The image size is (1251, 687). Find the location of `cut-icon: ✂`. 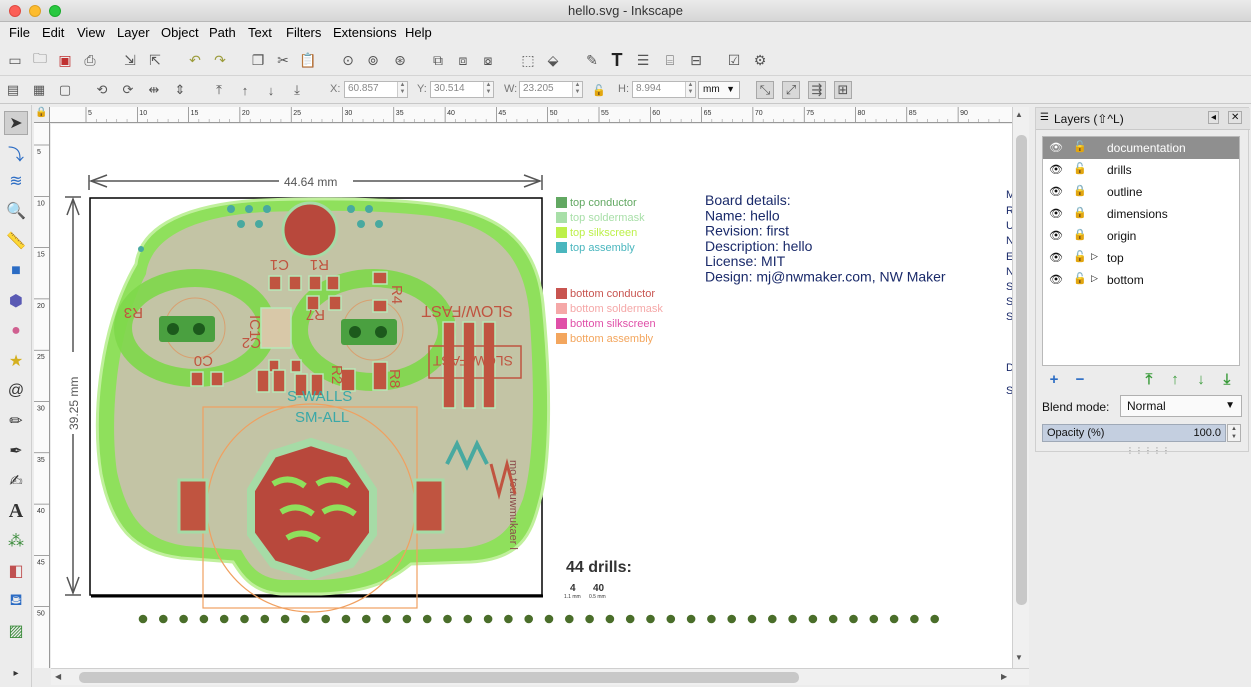

cut-icon: ✂ is located at coordinates (283, 60).